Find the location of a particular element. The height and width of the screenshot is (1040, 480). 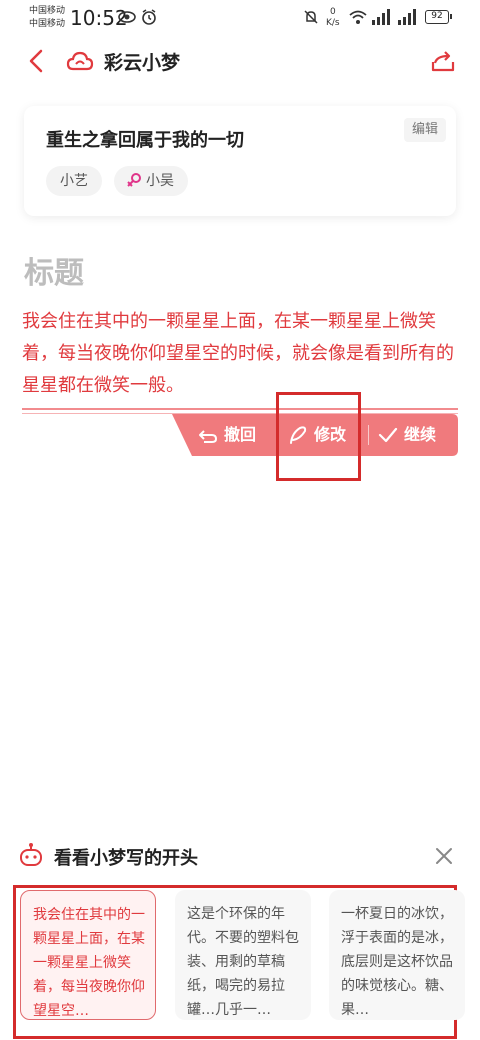

status-bar: 中国移动 中国移动 10:52 0 K/s 92 is located at coordinates (240, 18).